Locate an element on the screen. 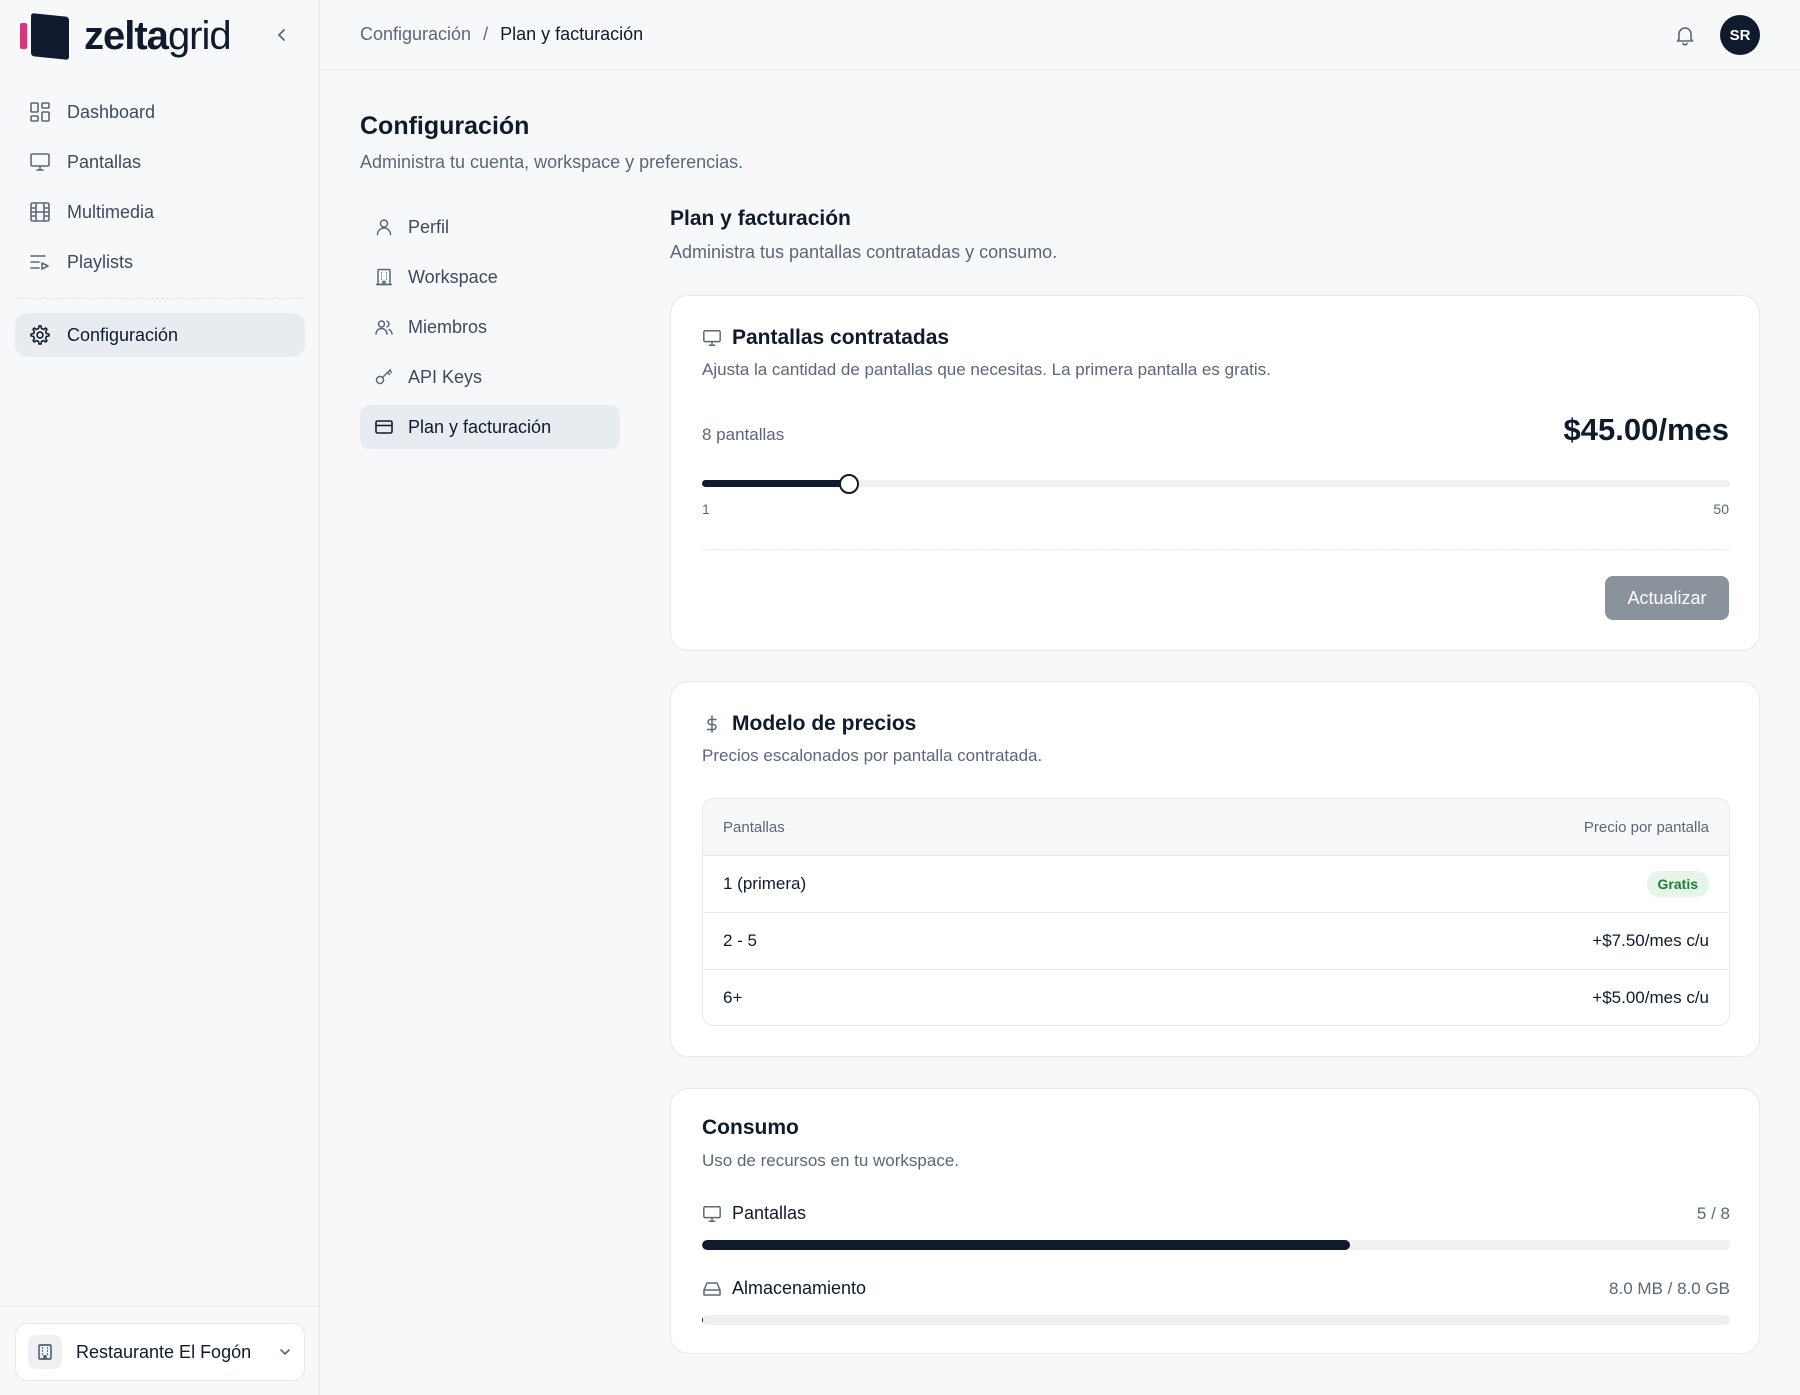 This screenshot has height=1395, width=1800. film-icon is located at coordinates (40, 212).